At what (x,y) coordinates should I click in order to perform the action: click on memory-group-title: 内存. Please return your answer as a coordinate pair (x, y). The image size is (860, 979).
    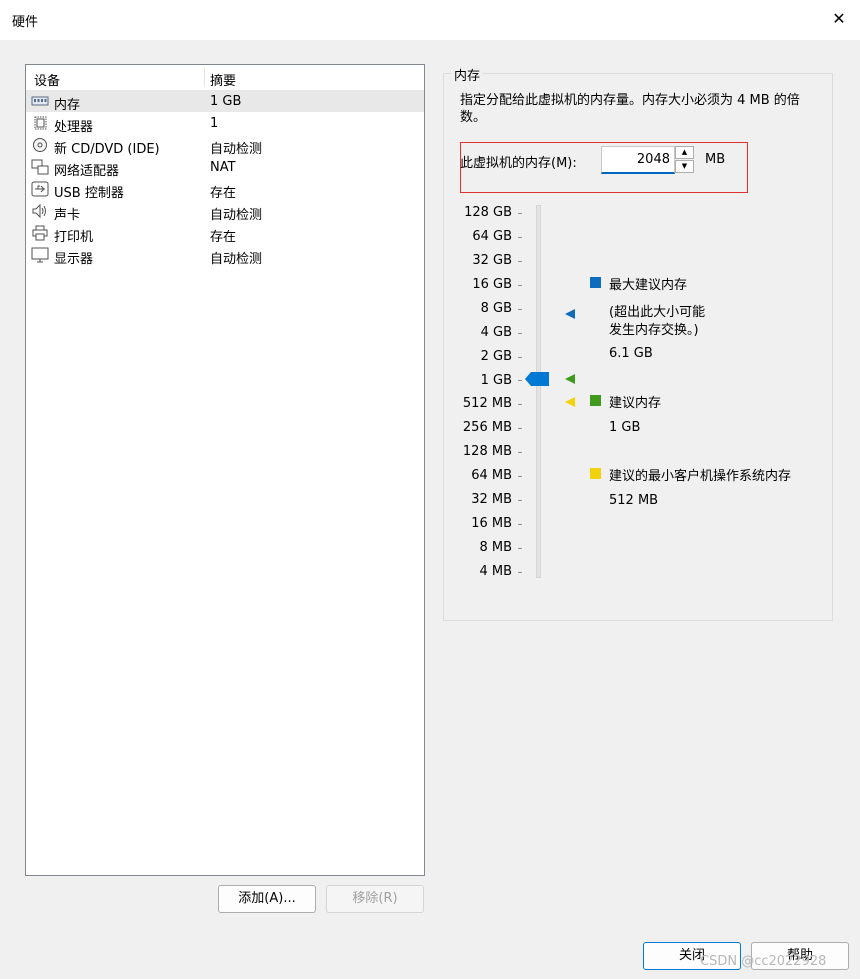
    Looking at the image, I should click on (467, 74).